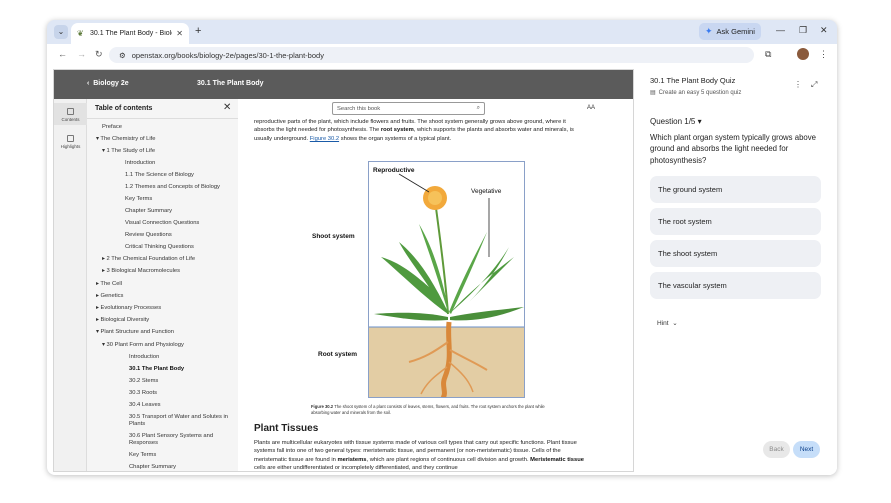  I want to click on ask-gemini-button: ✦ Ask Gemini, so click(730, 31).